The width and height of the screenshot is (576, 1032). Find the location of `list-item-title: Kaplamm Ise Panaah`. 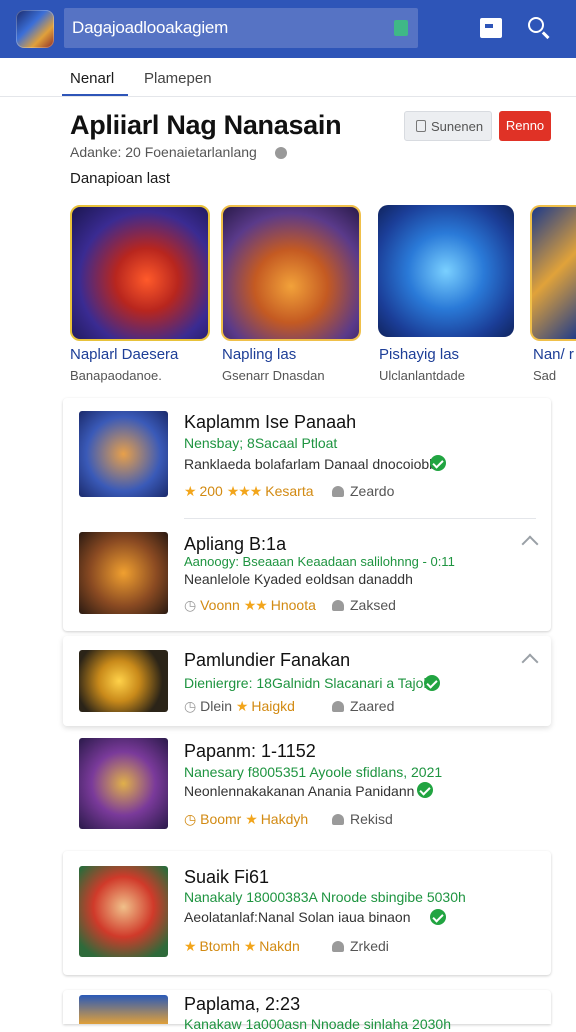

list-item-title: Kaplamm Ise Panaah is located at coordinates (270, 422).